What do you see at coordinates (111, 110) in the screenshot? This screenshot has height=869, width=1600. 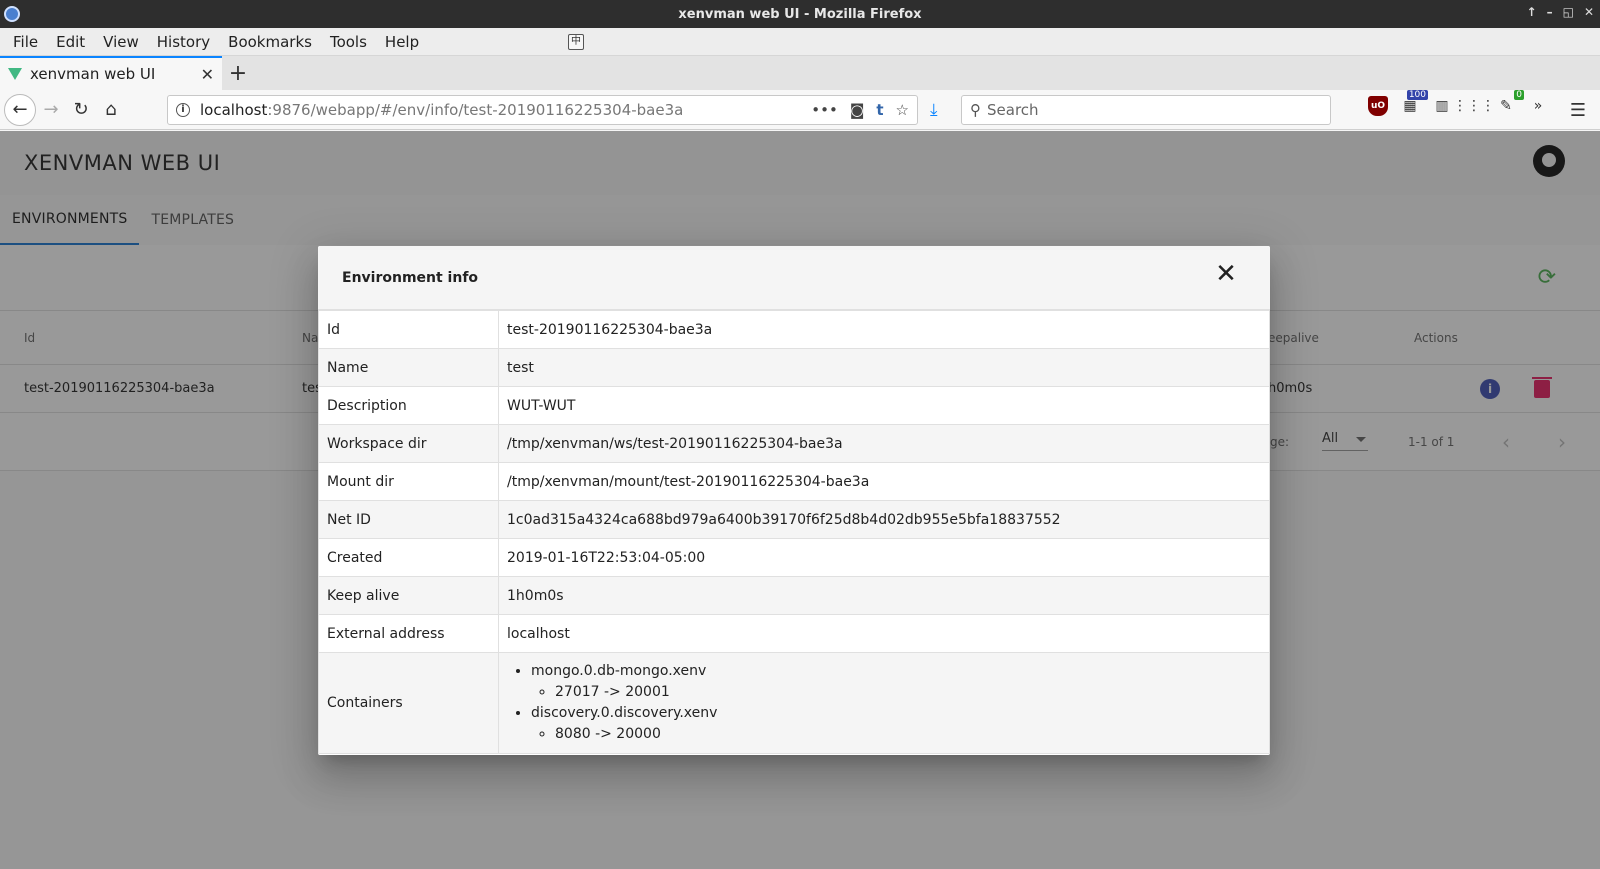 I see `home-button: ⌂` at bounding box center [111, 110].